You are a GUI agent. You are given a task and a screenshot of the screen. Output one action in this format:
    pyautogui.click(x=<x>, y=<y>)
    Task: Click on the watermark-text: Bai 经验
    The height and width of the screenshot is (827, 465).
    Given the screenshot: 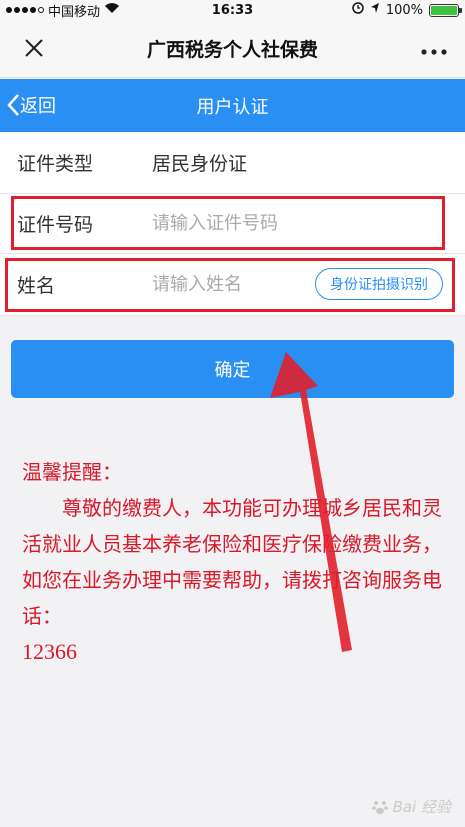 What is the action you would take?
    pyautogui.click(x=421, y=807)
    